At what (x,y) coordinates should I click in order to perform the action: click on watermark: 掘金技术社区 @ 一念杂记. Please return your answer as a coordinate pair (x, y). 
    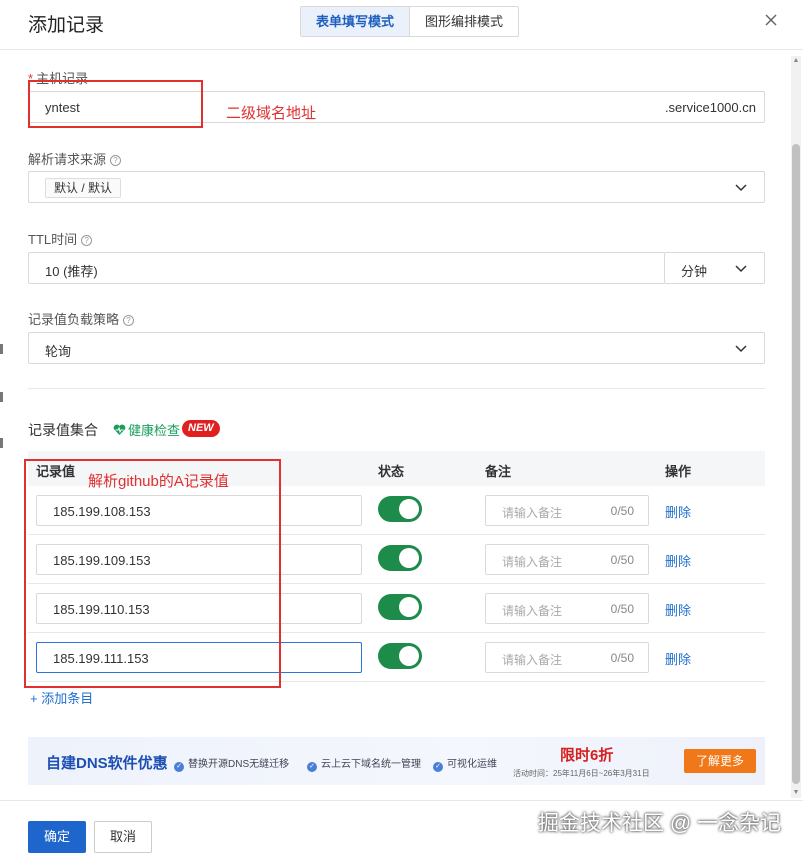
    Looking at the image, I should click on (659, 823).